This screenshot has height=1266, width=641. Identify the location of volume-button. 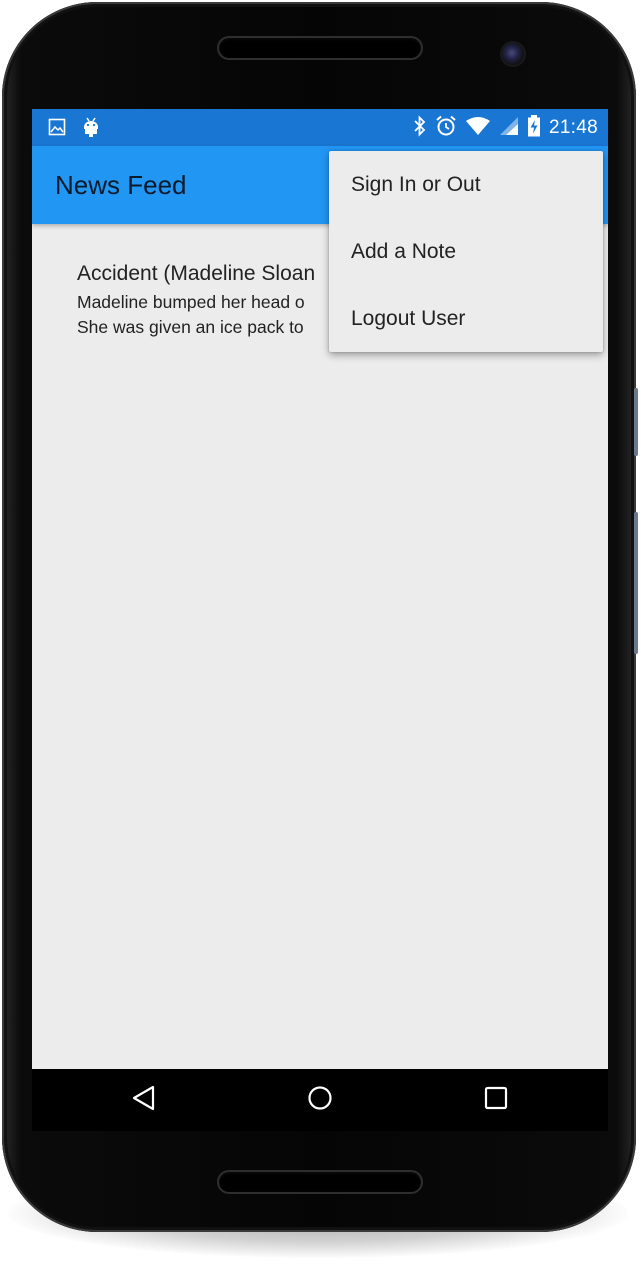
(636, 422).